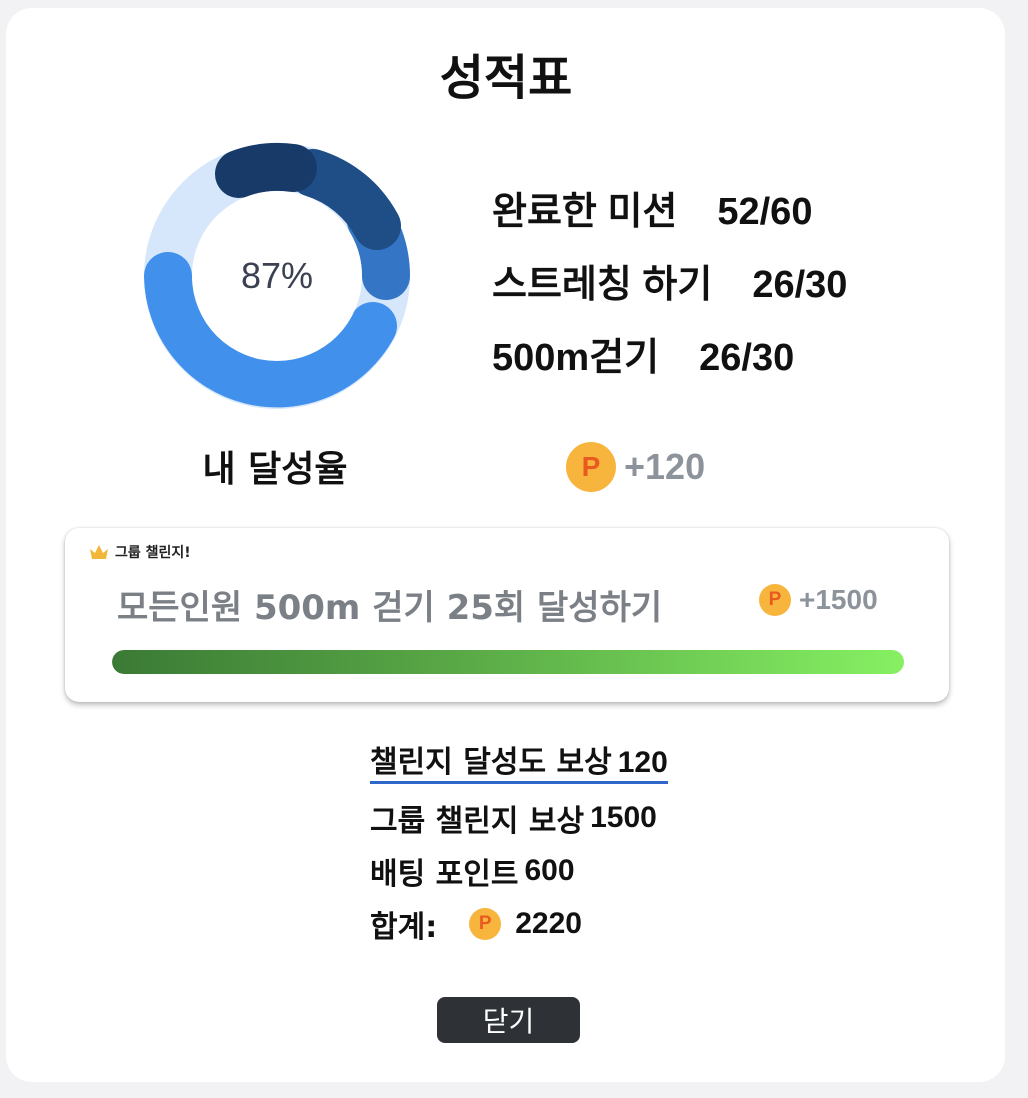  I want to click on stat-label: 스트레칭 하기, so click(602, 285).